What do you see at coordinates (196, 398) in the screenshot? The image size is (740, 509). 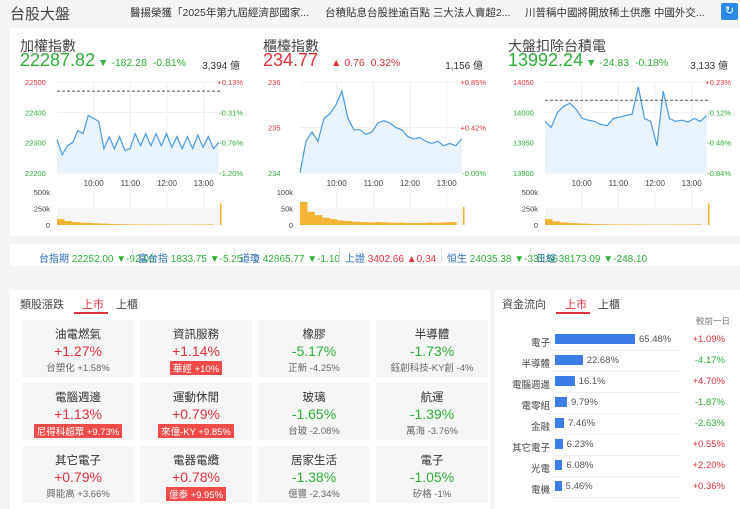 I see `sector-name: 運動休閒` at bounding box center [196, 398].